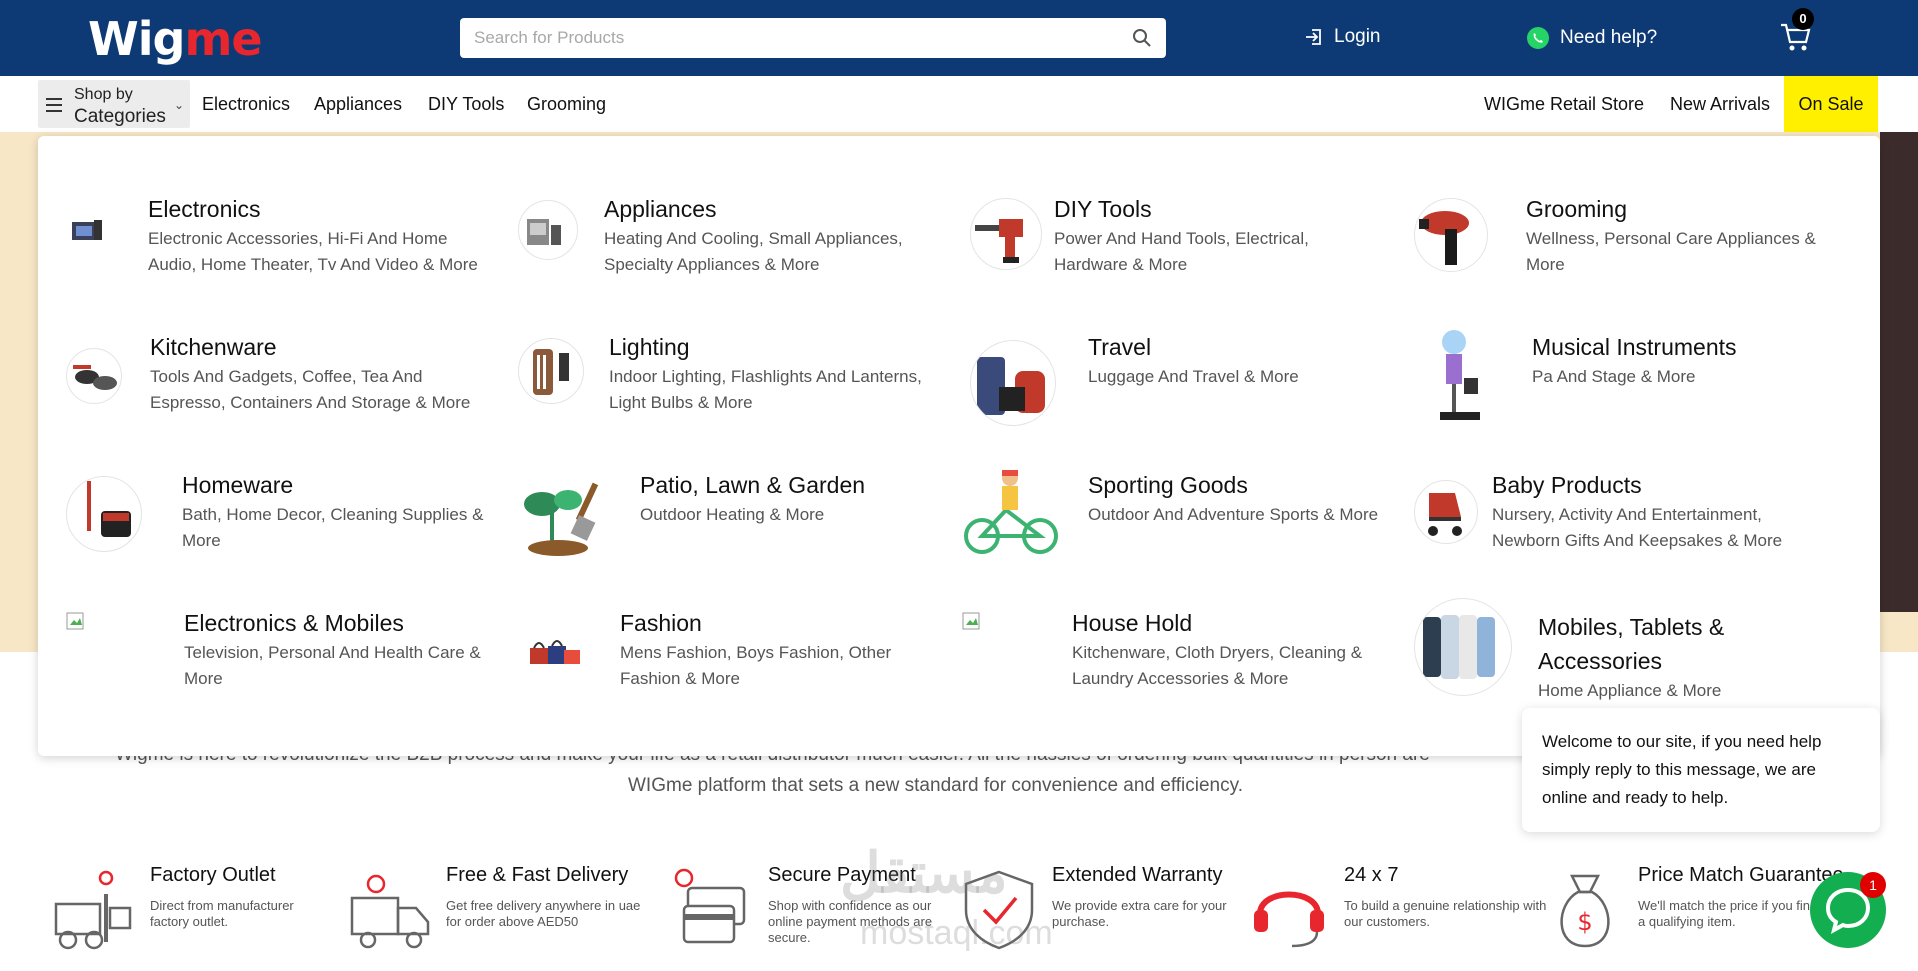 The image size is (1918, 971). I want to click on category-title: Appliances, so click(660, 209).